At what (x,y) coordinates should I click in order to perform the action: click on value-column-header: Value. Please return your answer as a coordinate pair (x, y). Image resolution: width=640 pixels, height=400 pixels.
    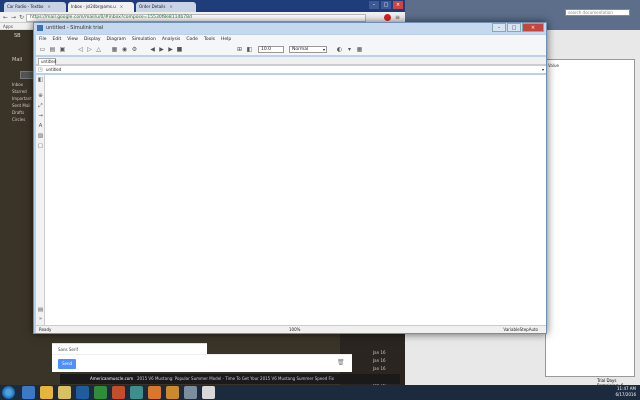
    Looking at the image, I should click on (553, 65).